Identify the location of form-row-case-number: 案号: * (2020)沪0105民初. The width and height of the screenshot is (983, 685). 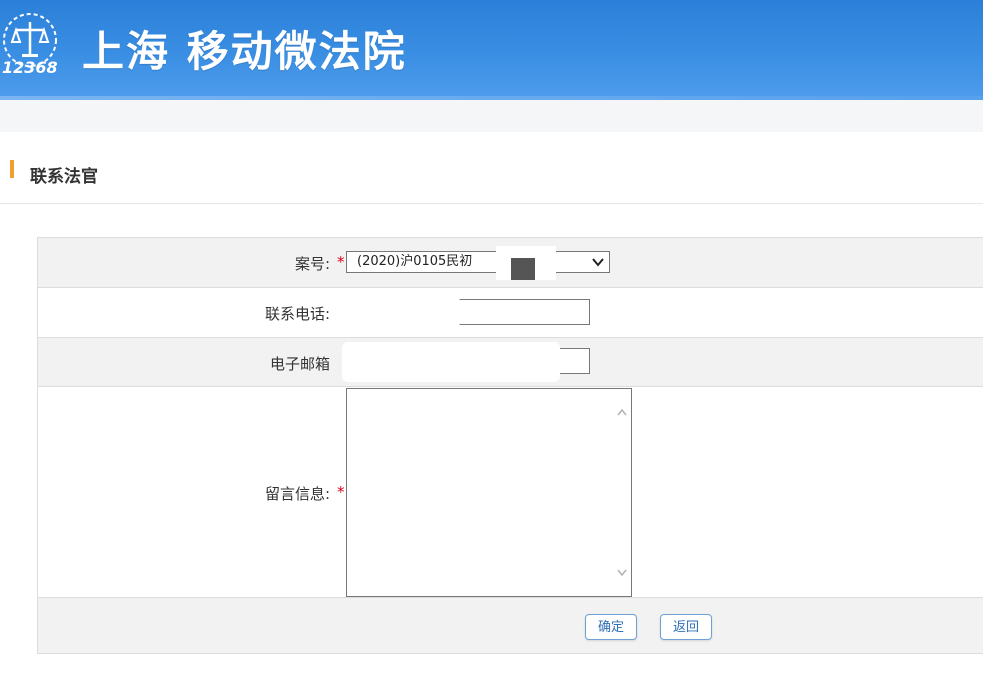
(510, 263).